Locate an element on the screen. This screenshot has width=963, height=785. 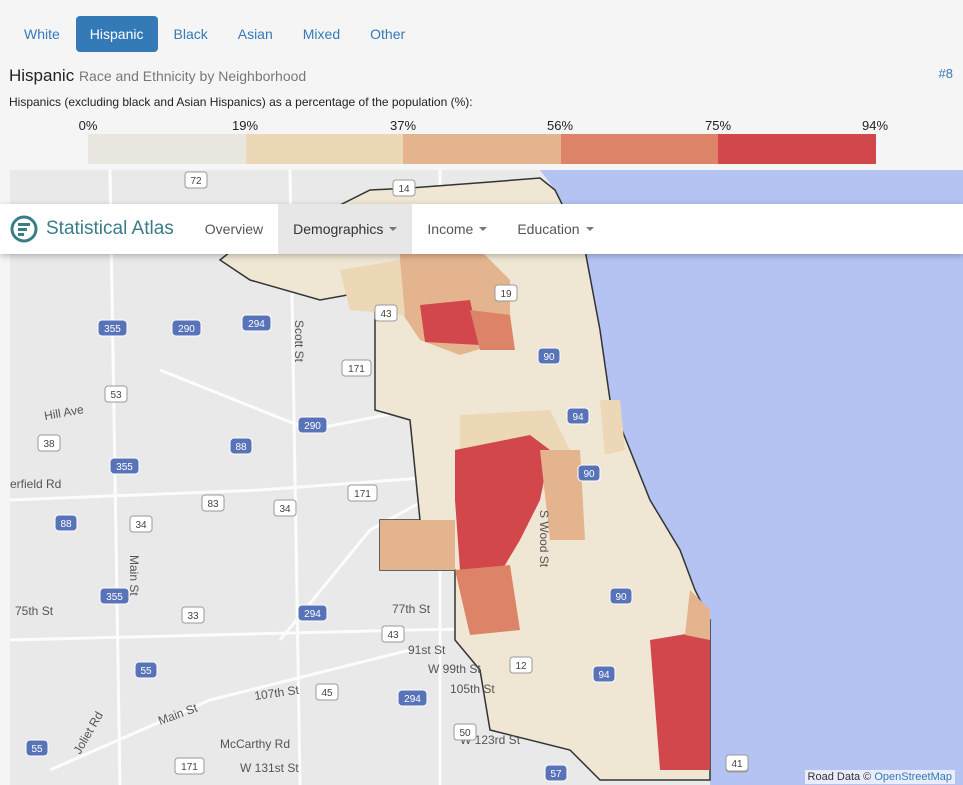
legend-tick: 94% is located at coordinates (875, 125).